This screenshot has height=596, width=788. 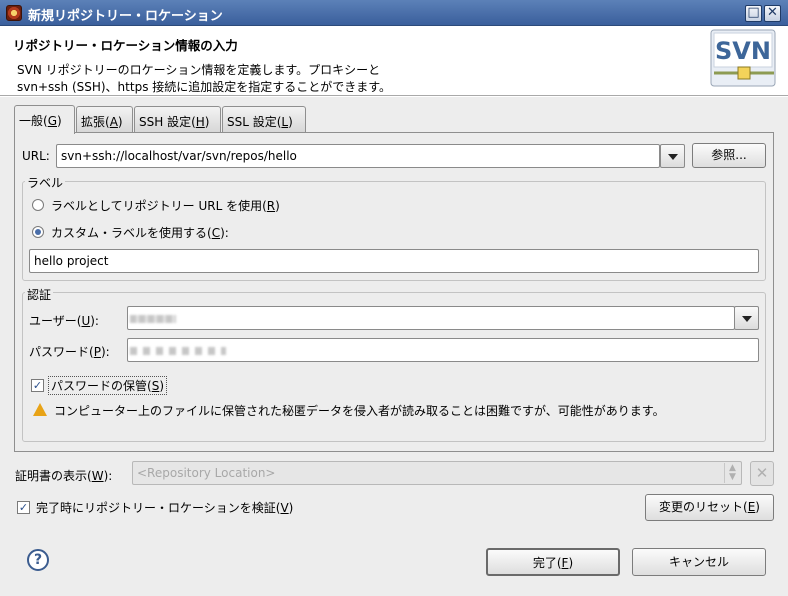 I want to click on user-dropdown-button, so click(x=746, y=318).